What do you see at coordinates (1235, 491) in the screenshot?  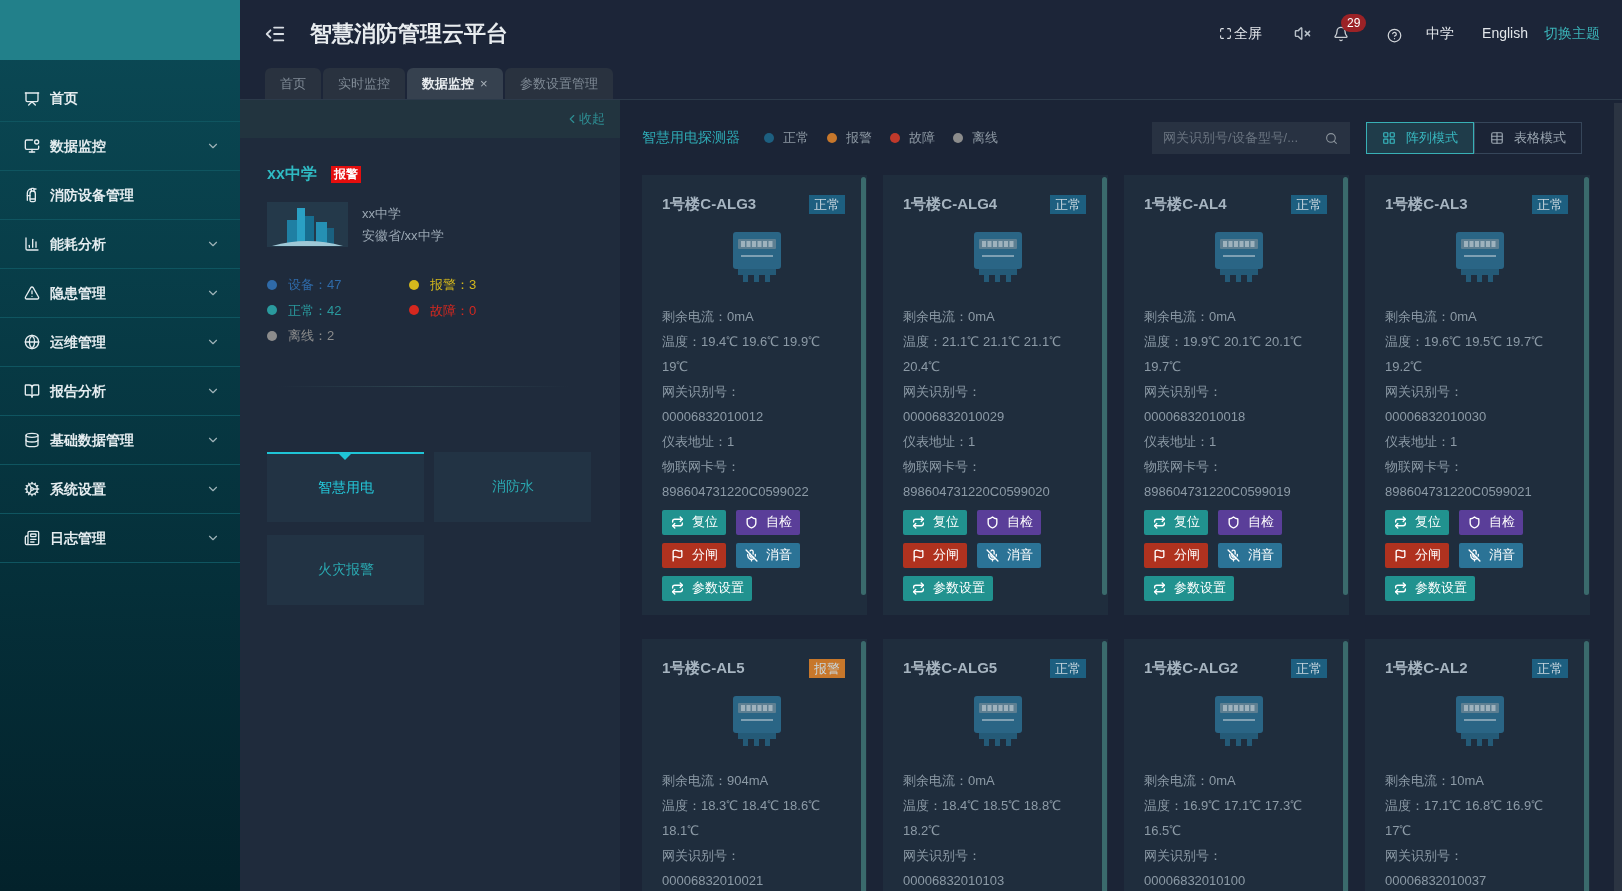 I see `device-field: 898604731220C0599019` at bounding box center [1235, 491].